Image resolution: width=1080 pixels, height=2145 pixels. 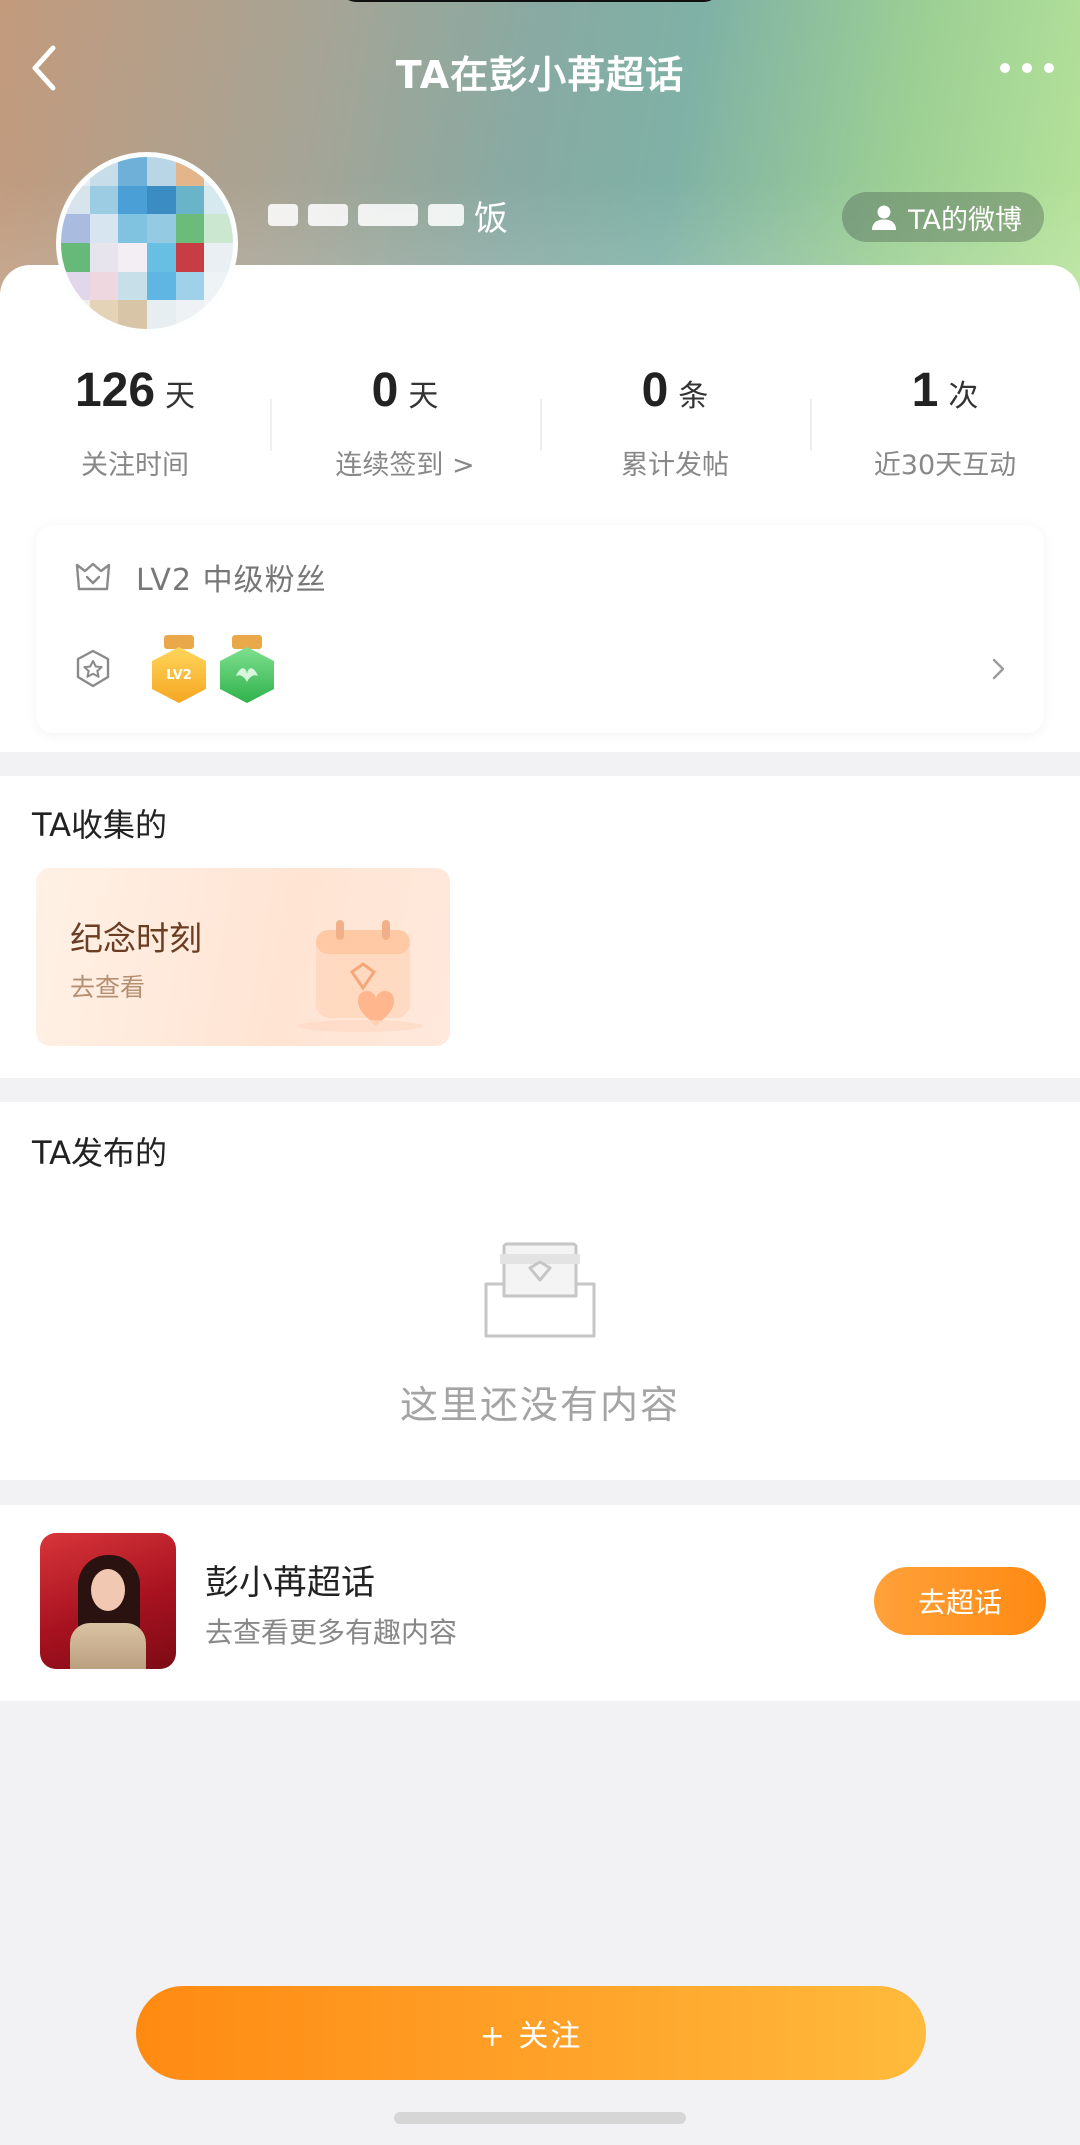 What do you see at coordinates (405, 428) in the screenshot?
I see `stat-checkin-streak: 0天 连续签到 >` at bounding box center [405, 428].